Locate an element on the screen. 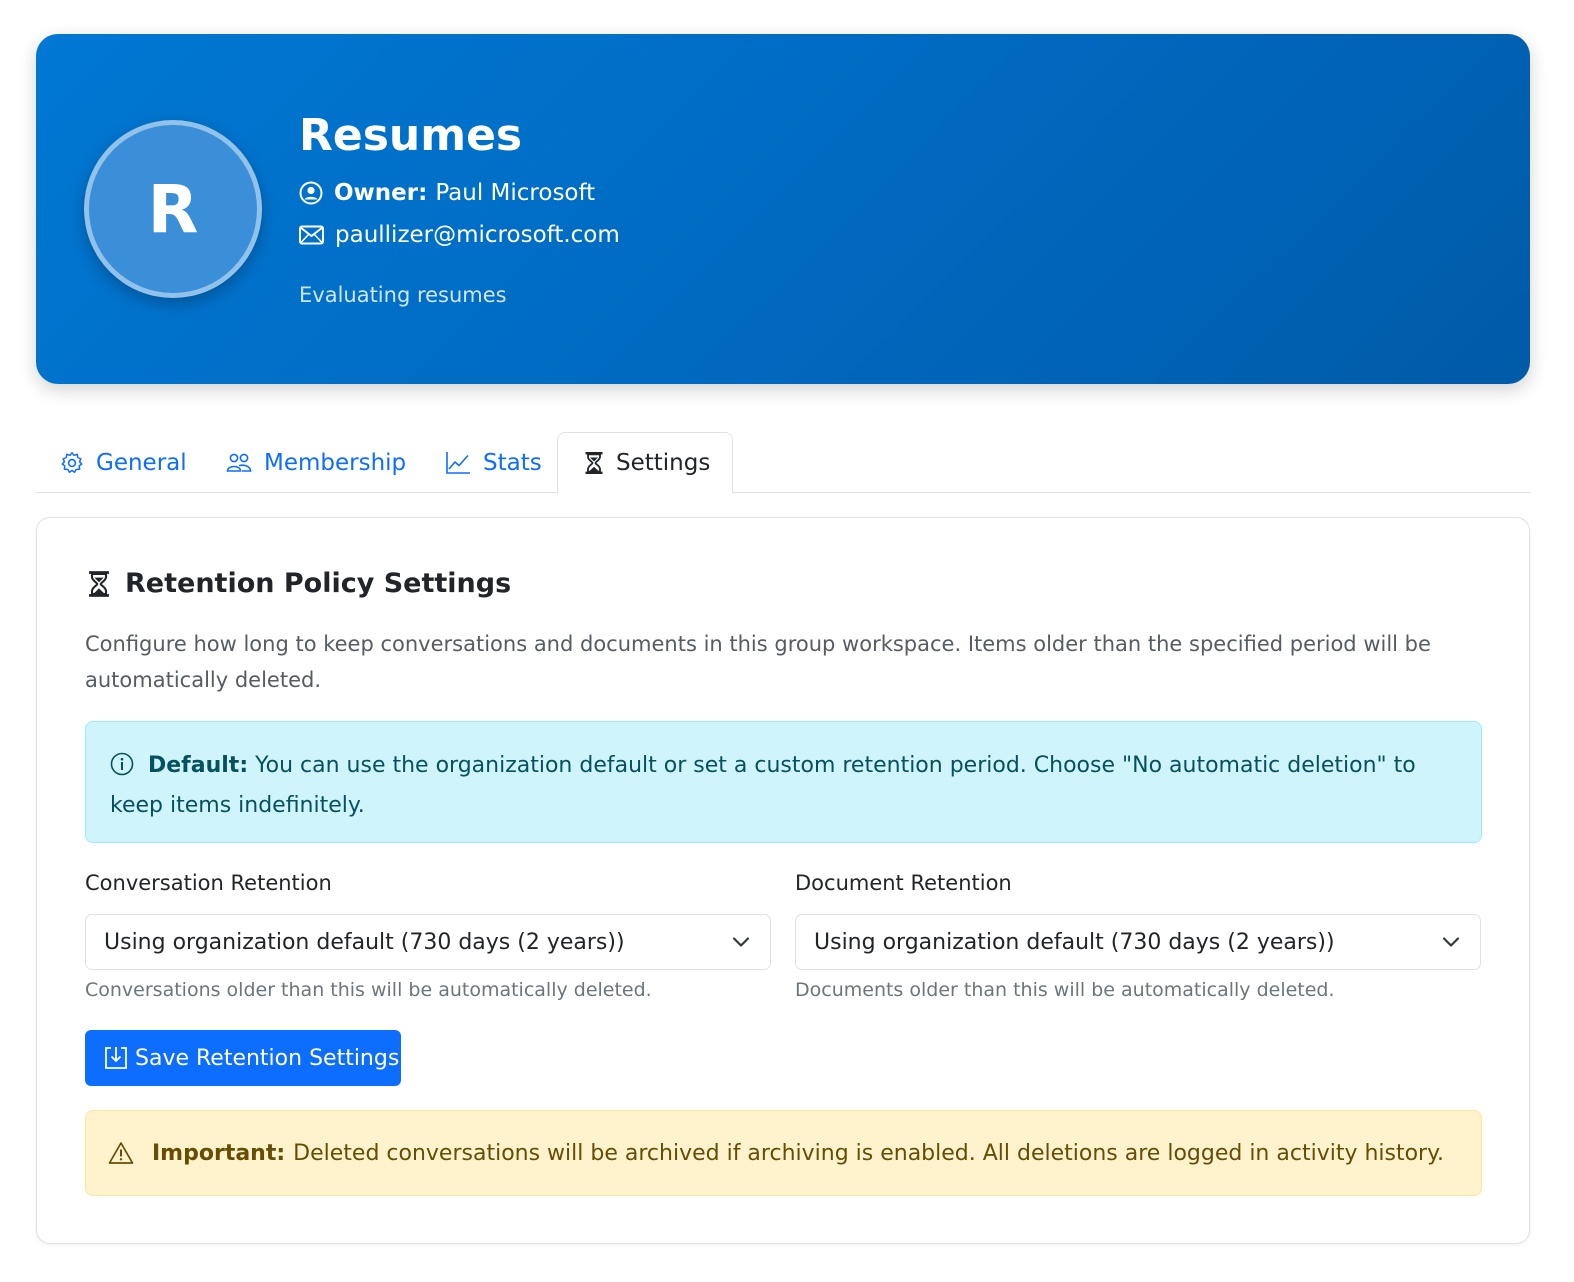 The image size is (1574, 1282). retention-title-text: Retention Policy Settings is located at coordinates (318, 583).